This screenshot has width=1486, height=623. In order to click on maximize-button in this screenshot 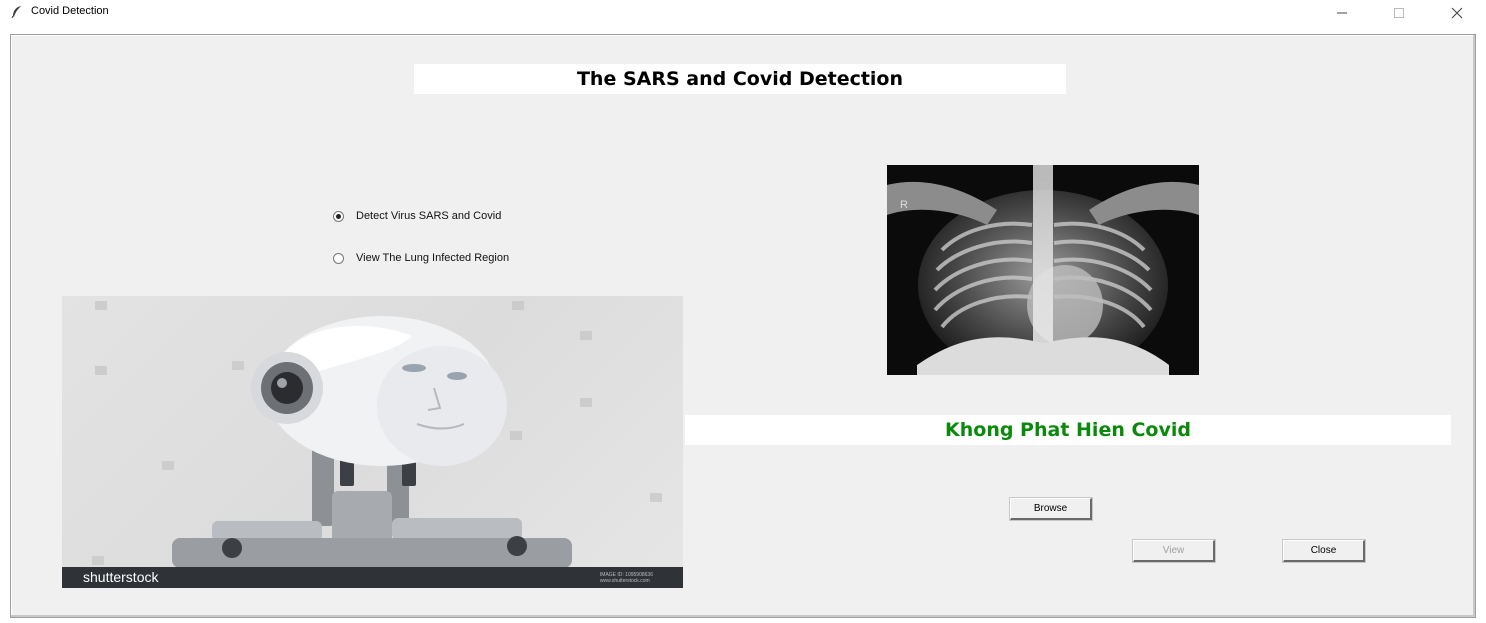, I will do `click(1399, 13)`.